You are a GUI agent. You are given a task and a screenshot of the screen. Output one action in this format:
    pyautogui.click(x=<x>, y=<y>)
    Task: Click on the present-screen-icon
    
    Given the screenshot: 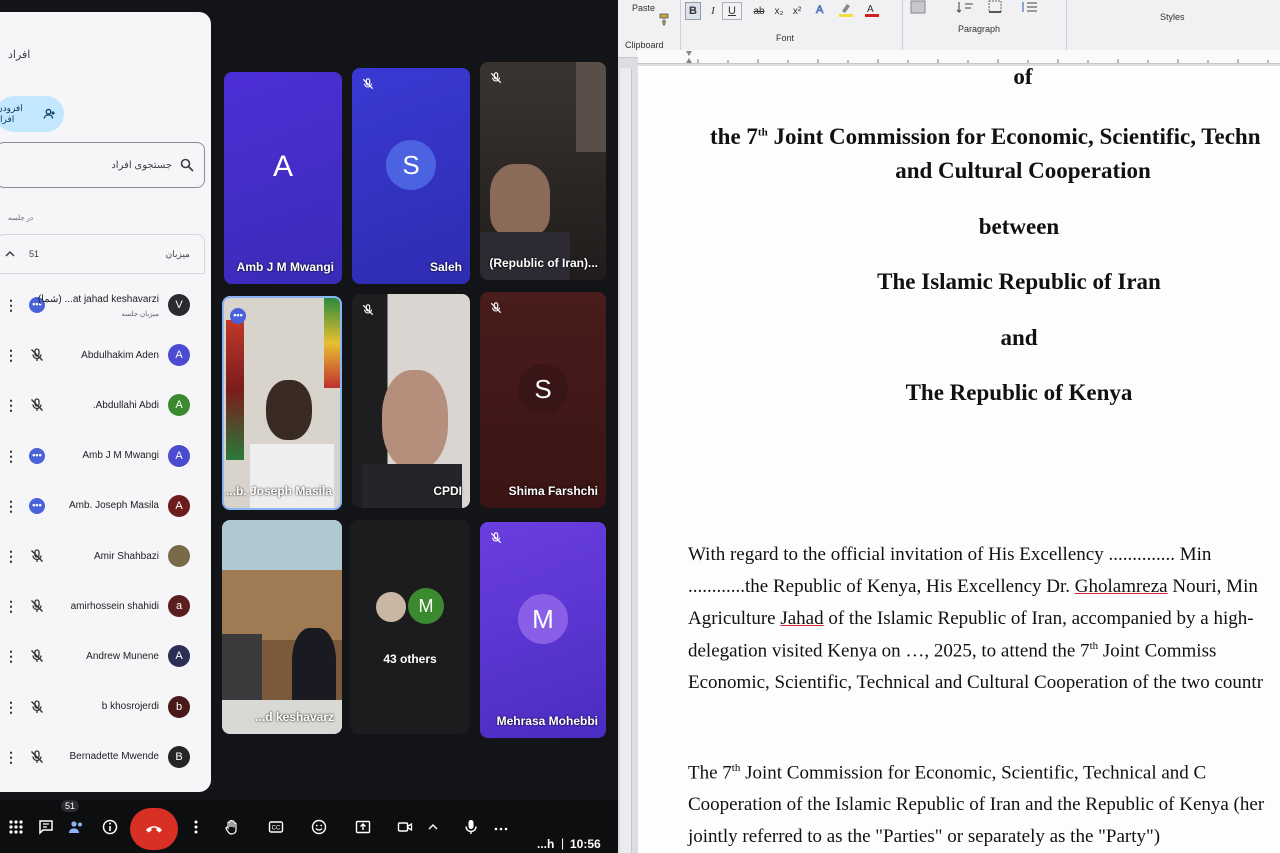 What is the action you would take?
    pyautogui.click(x=363, y=827)
    